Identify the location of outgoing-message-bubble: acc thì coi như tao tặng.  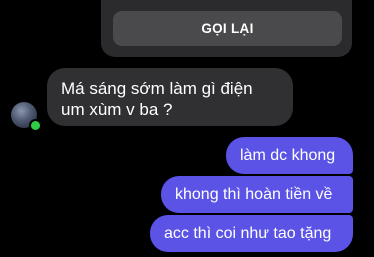
(251, 233).